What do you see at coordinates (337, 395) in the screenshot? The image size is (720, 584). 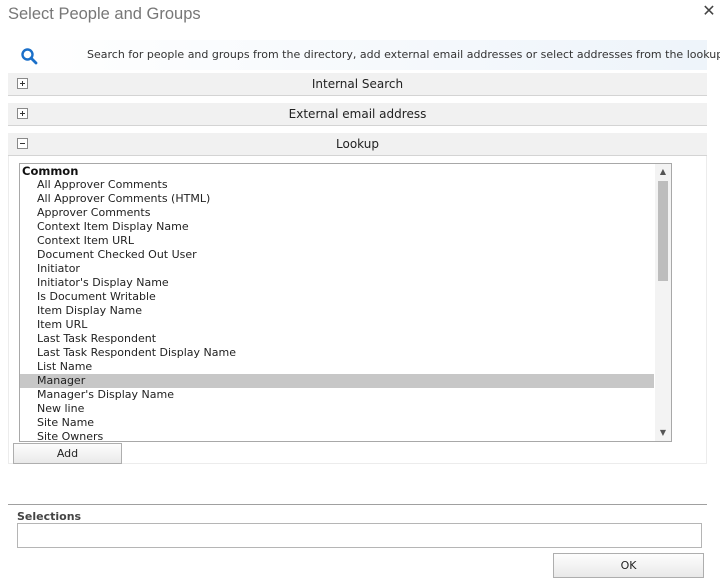 I see `list-item: Manager's Display Name` at bounding box center [337, 395].